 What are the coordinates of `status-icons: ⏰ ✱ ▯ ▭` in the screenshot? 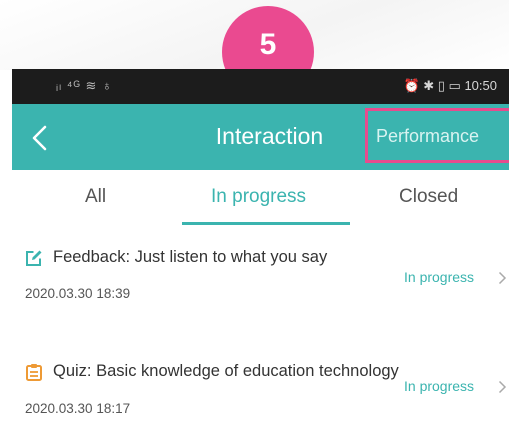 It's located at (432, 85).